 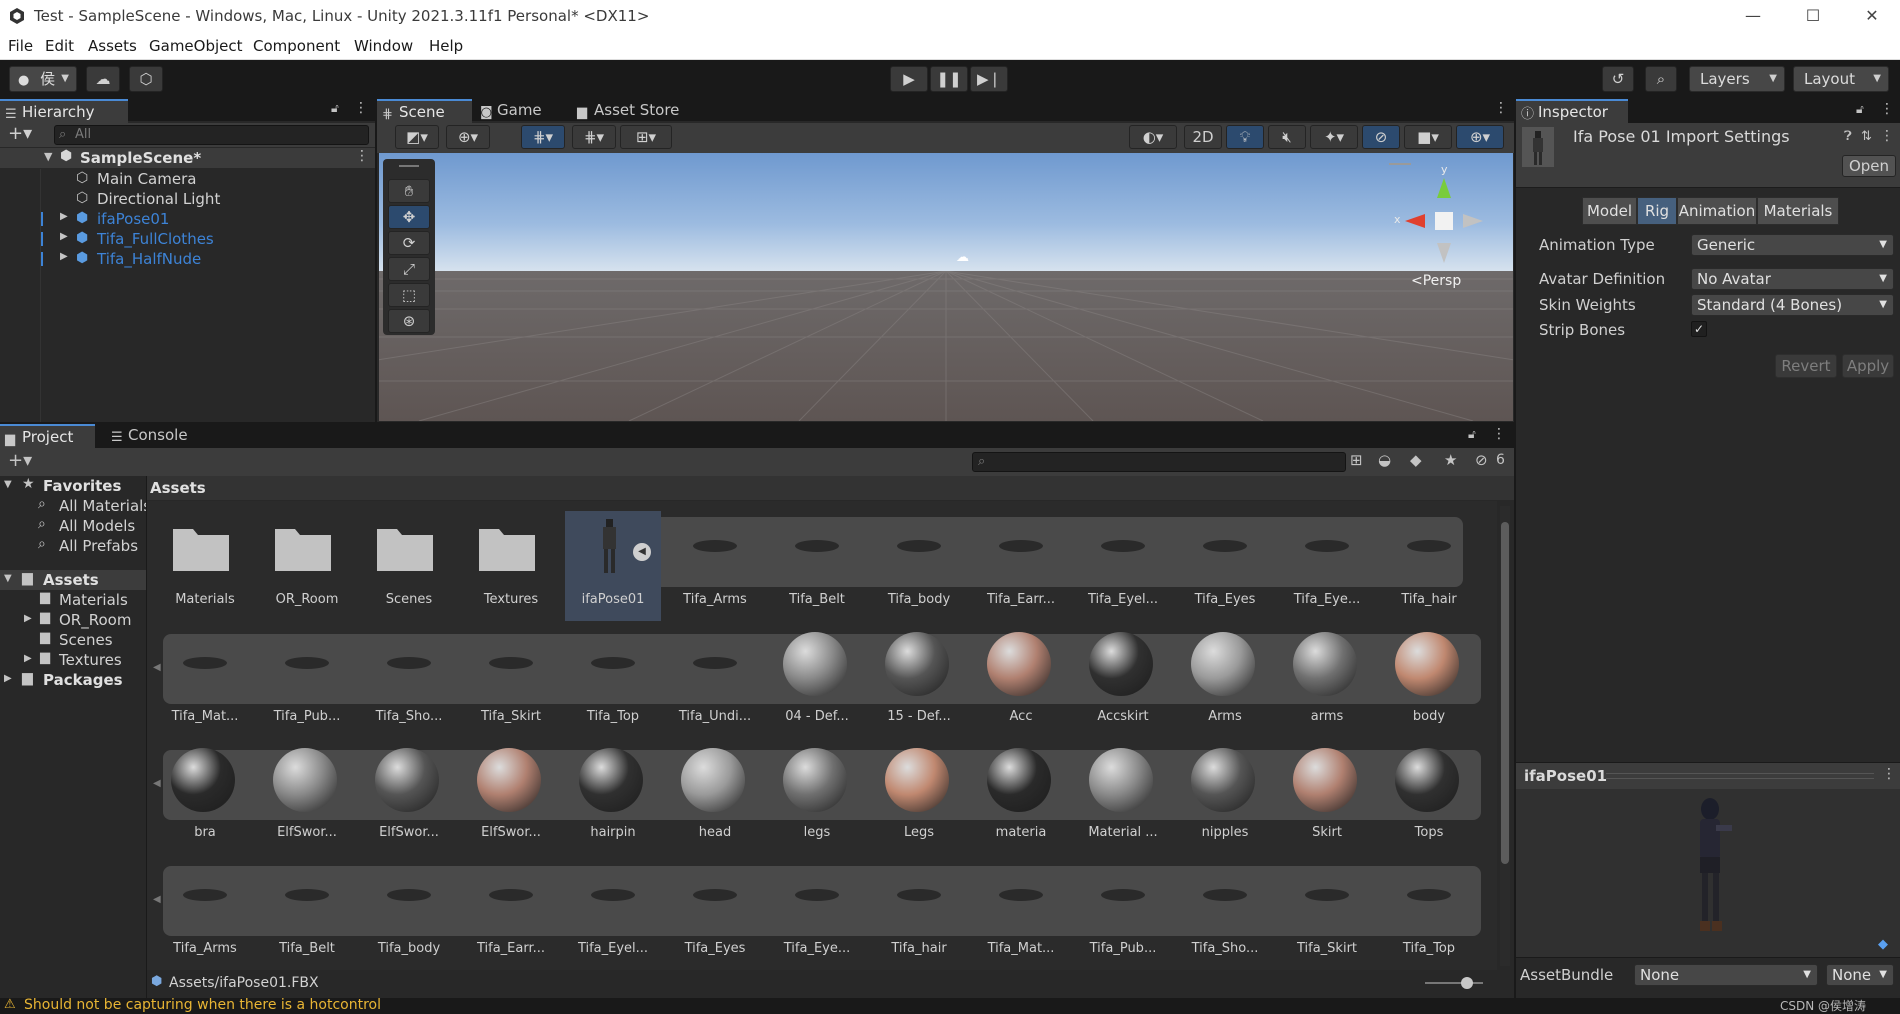 What do you see at coordinates (196, 46) in the screenshot?
I see `menu-gameobject: GameObject` at bounding box center [196, 46].